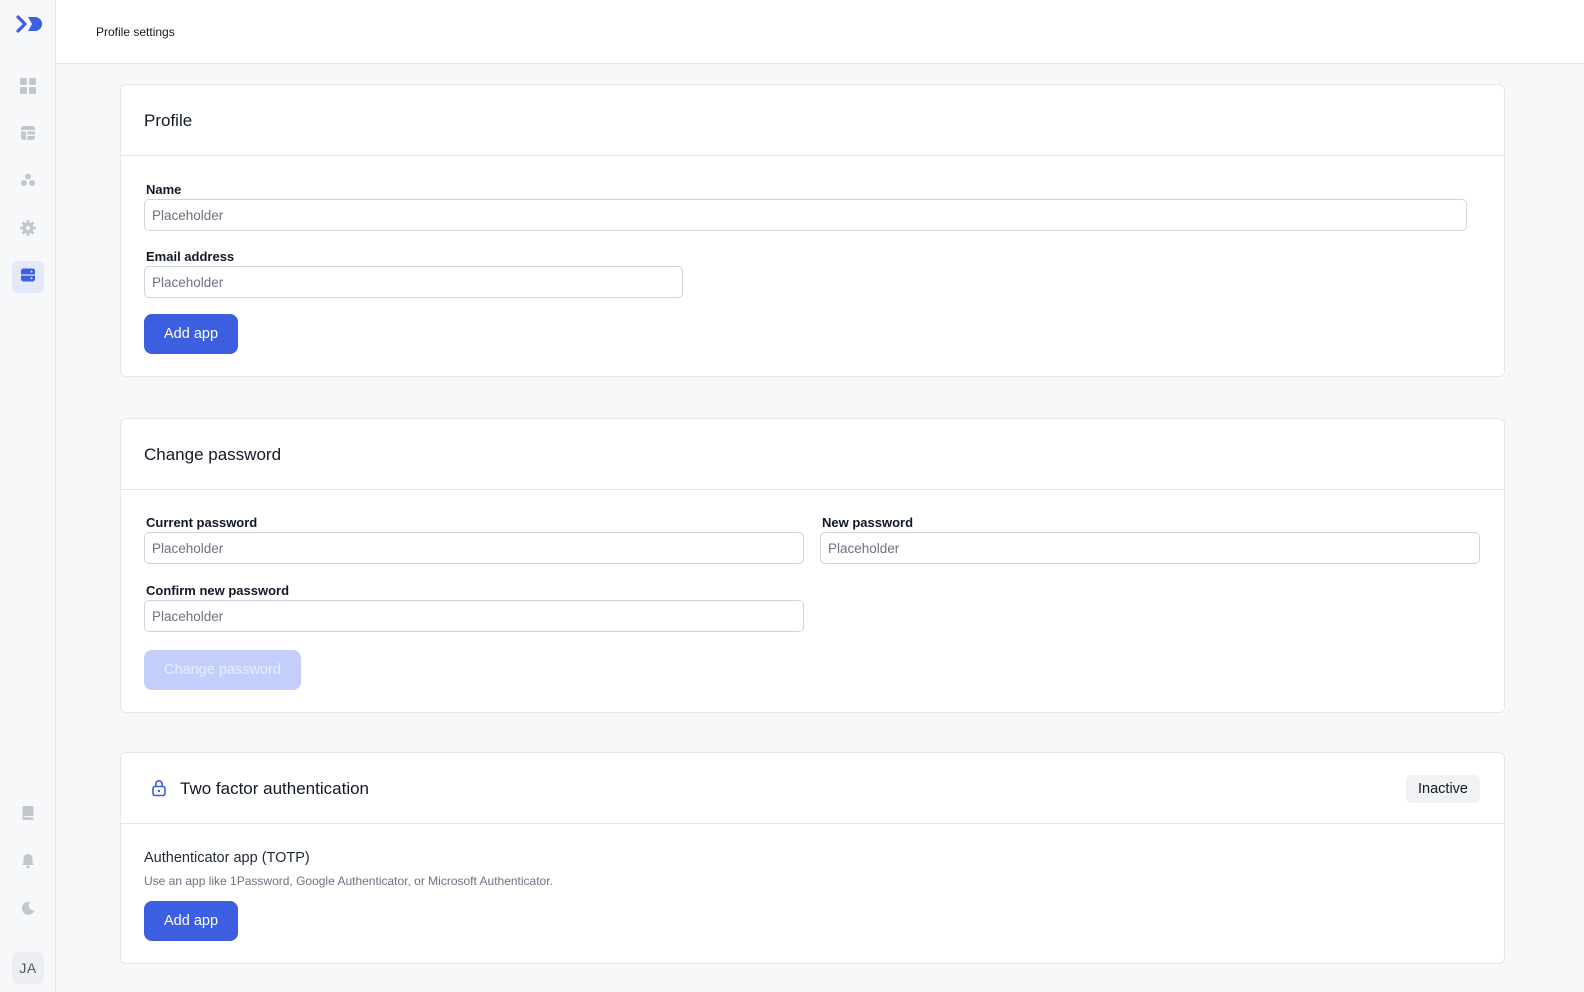 The height and width of the screenshot is (992, 1584). Describe the element at coordinates (218, 590) in the screenshot. I see `confirm-password-label: Confirm new password` at that location.